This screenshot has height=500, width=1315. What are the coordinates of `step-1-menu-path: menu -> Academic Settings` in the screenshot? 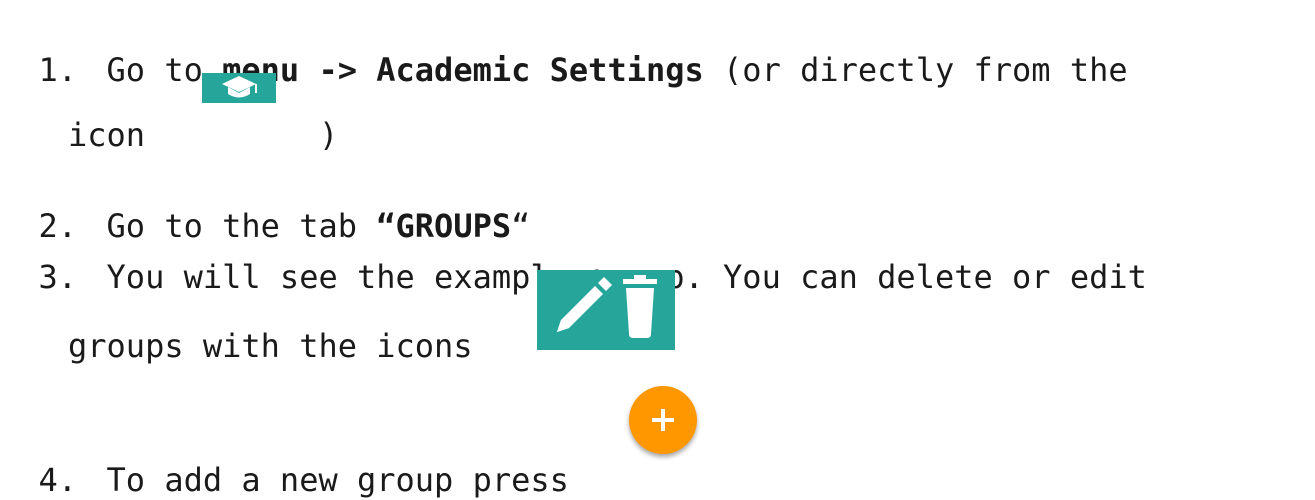 It's located at (463, 70).